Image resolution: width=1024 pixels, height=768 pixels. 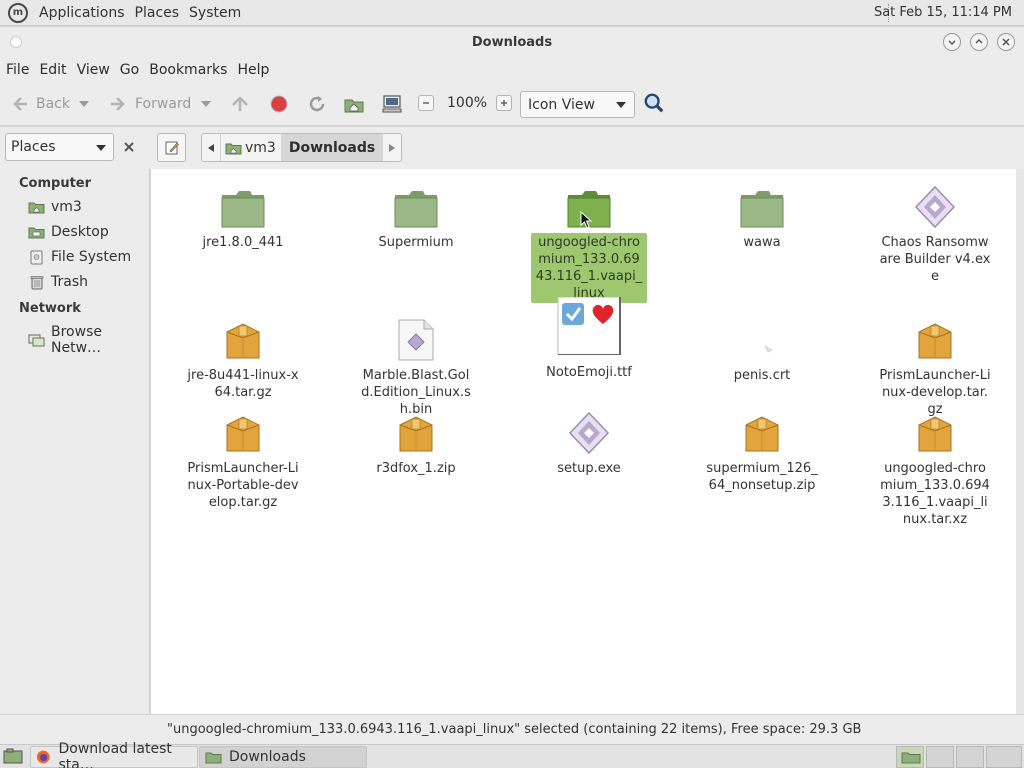 What do you see at coordinates (55, 183) in the screenshot?
I see `sidebar-heading-computer: Computer` at bounding box center [55, 183].